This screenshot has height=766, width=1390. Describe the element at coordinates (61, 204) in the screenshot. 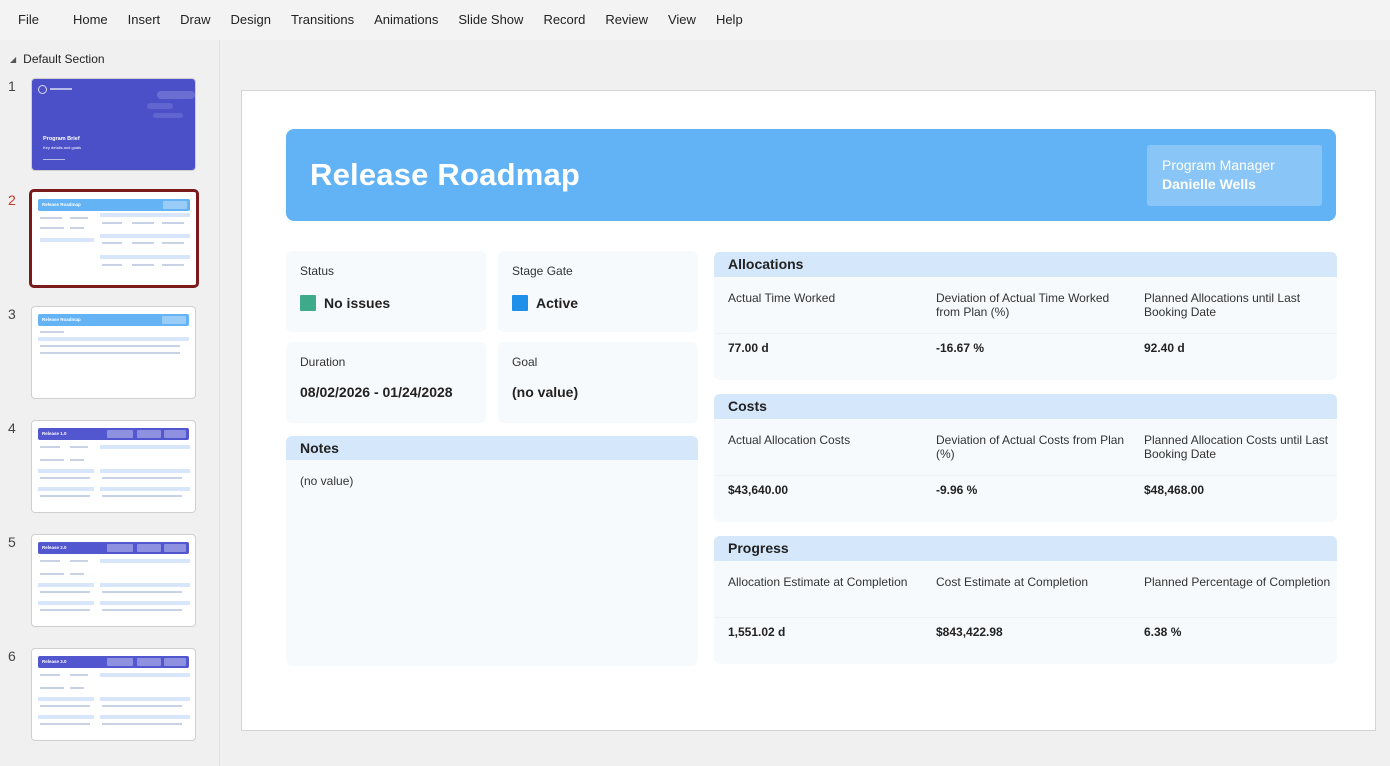

I see `thumb-title: Release Roadmap` at that location.